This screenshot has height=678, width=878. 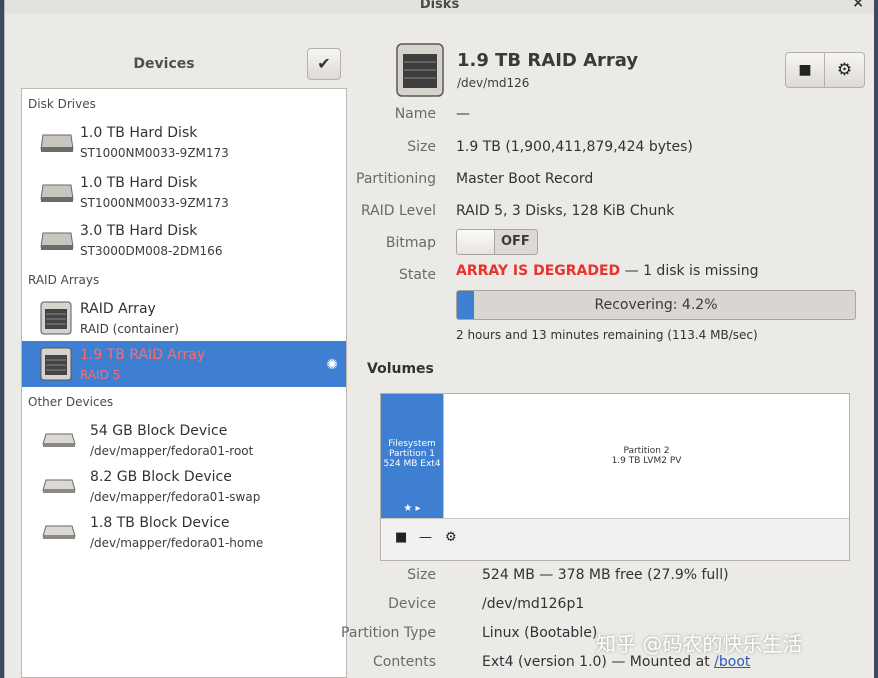 What do you see at coordinates (689, 271) in the screenshot?
I see `state-detail: — 1 disk is missing` at bounding box center [689, 271].